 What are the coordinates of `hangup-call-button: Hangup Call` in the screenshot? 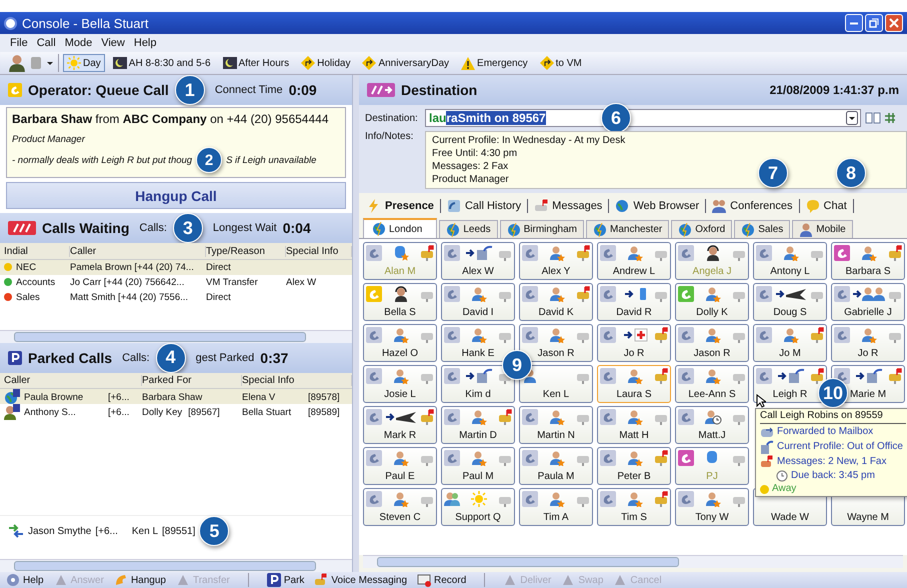 It's located at (176, 196).